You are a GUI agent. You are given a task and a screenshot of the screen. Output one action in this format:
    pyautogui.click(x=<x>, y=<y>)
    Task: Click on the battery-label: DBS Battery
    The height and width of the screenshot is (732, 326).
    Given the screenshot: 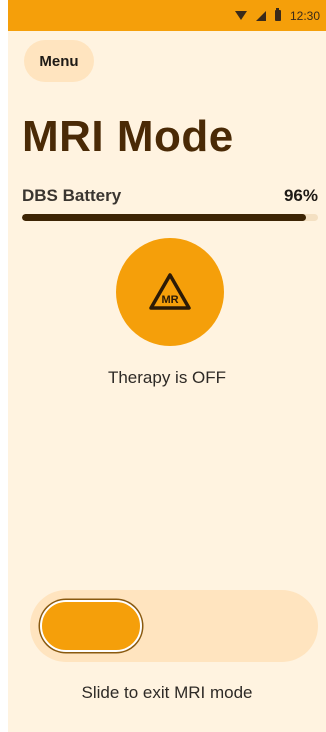 What is the action you would take?
    pyautogui.click(x=72, y=195)
    